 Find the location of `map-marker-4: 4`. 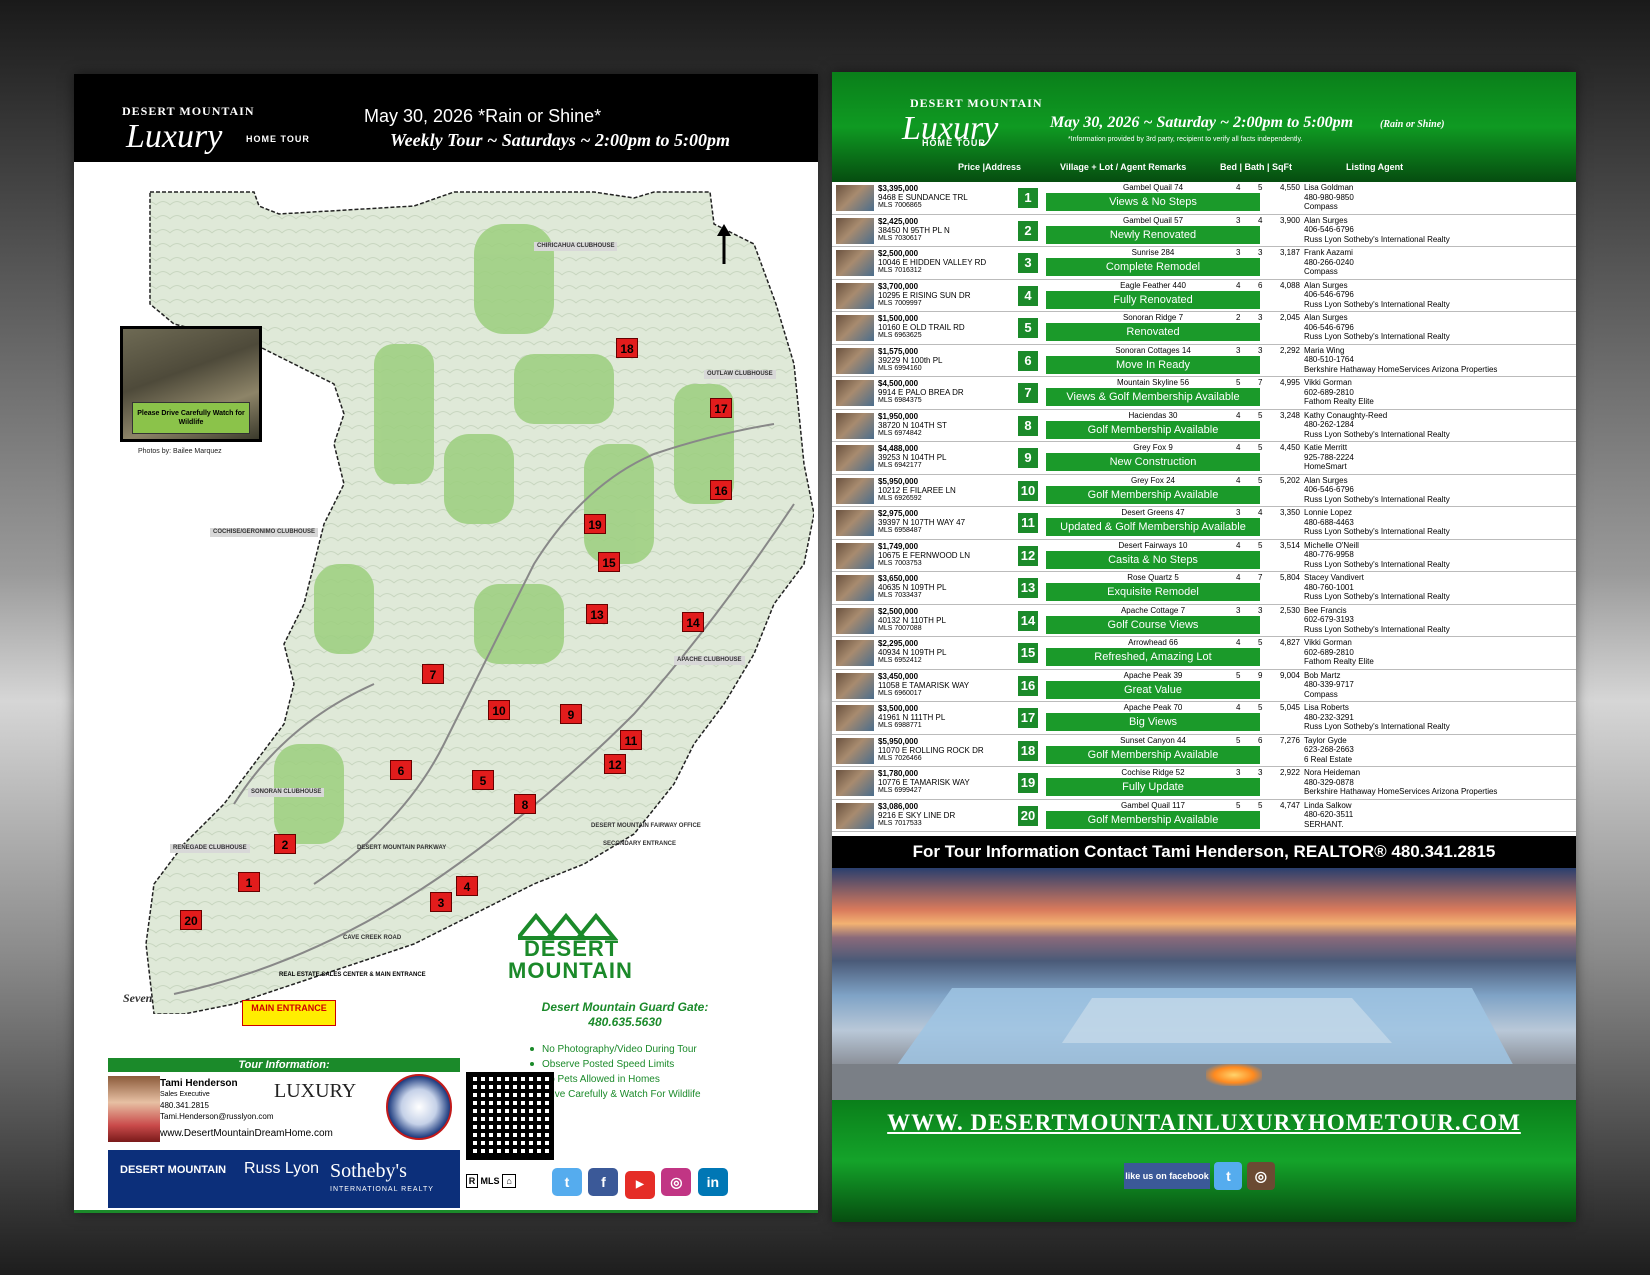

map-marker-4: 4 is located at coordinates (467, 886).